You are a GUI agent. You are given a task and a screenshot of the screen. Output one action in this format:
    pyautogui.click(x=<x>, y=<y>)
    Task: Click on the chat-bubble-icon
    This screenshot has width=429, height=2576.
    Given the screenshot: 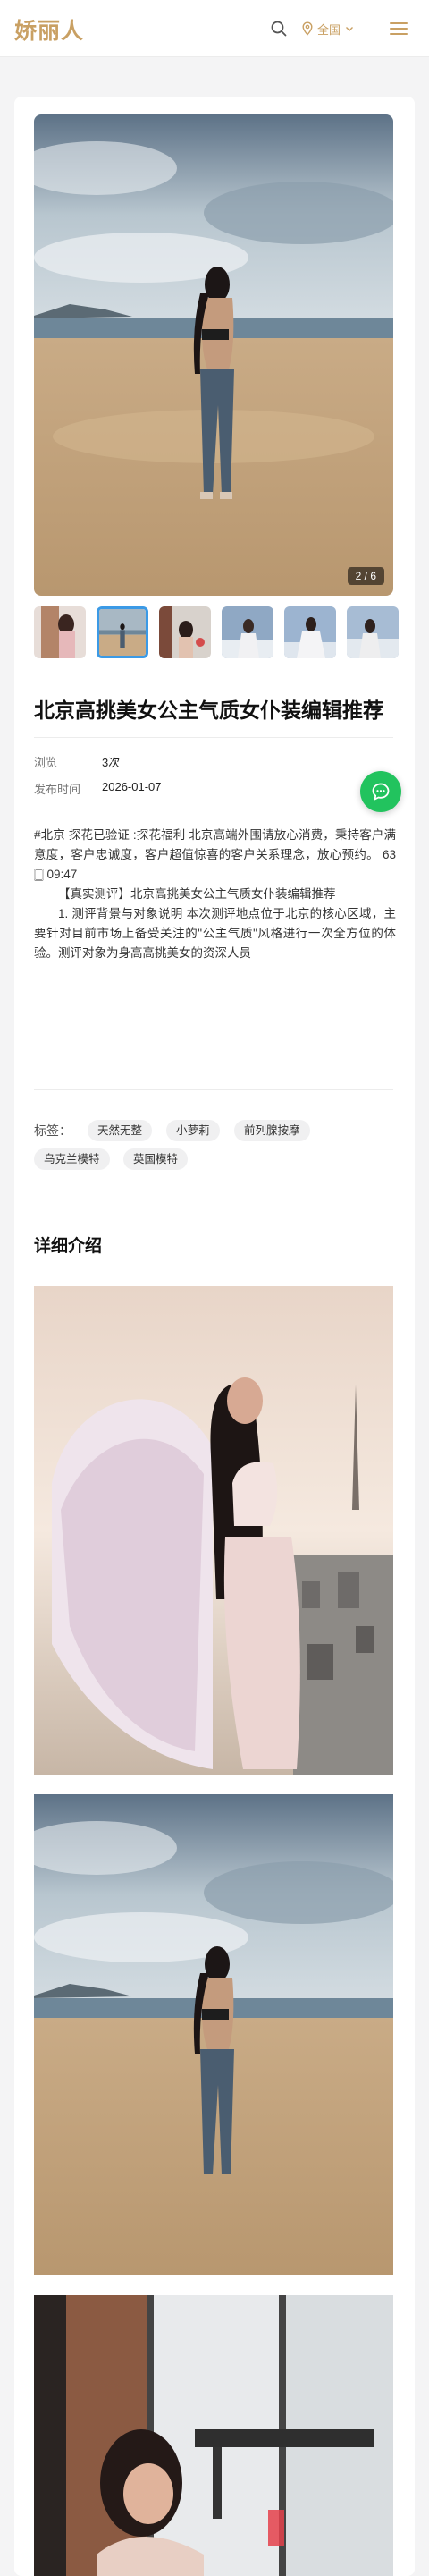 What is the action you would take?
    pyautogui.click(x=381, y=792)
    